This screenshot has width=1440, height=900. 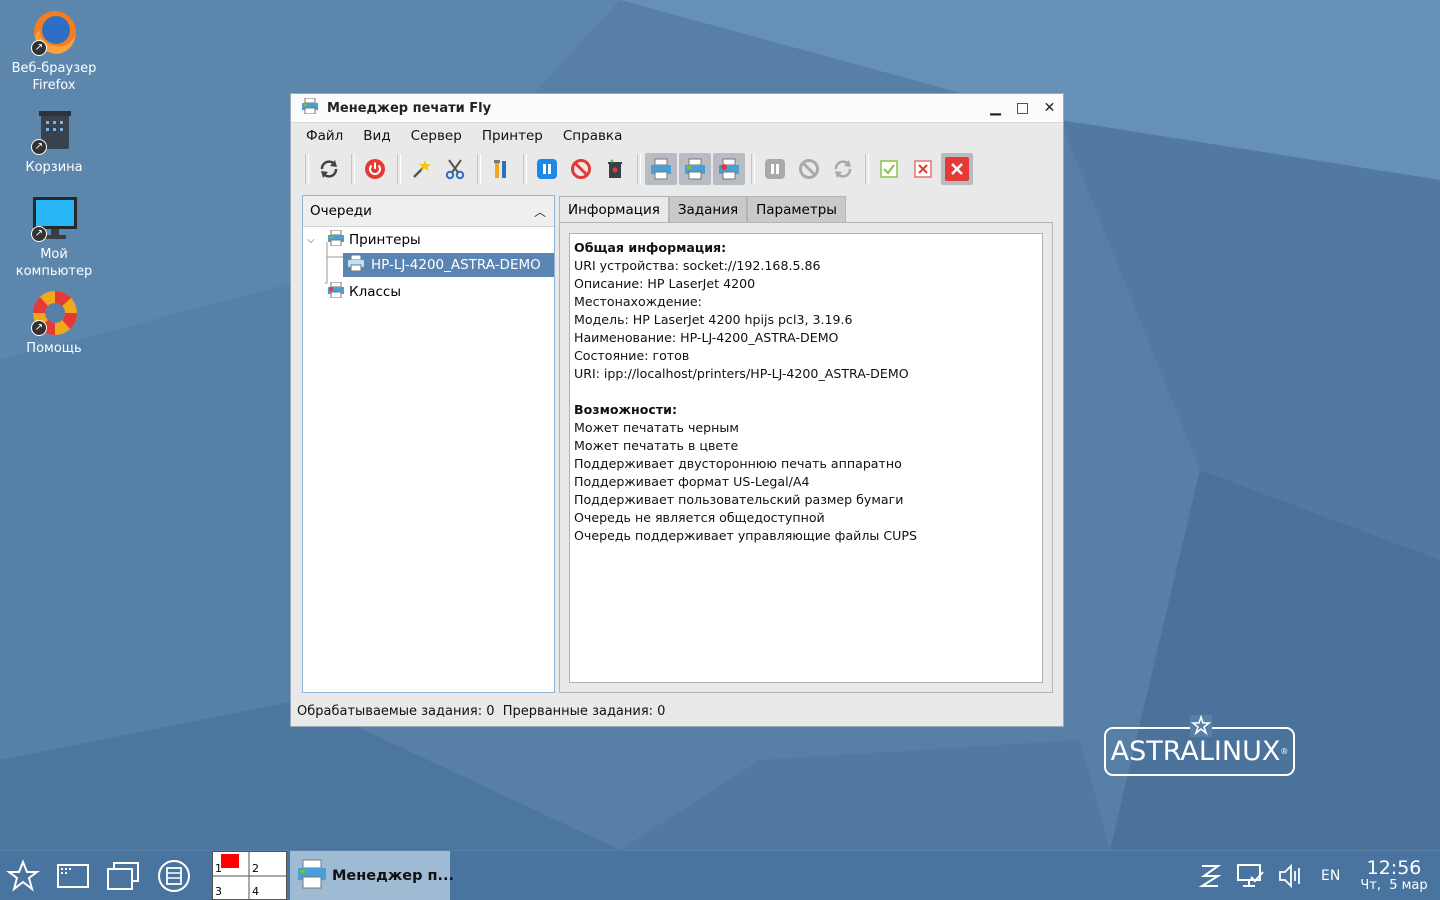 I want to click on pause-printer-button, so click(x=547, y=169).